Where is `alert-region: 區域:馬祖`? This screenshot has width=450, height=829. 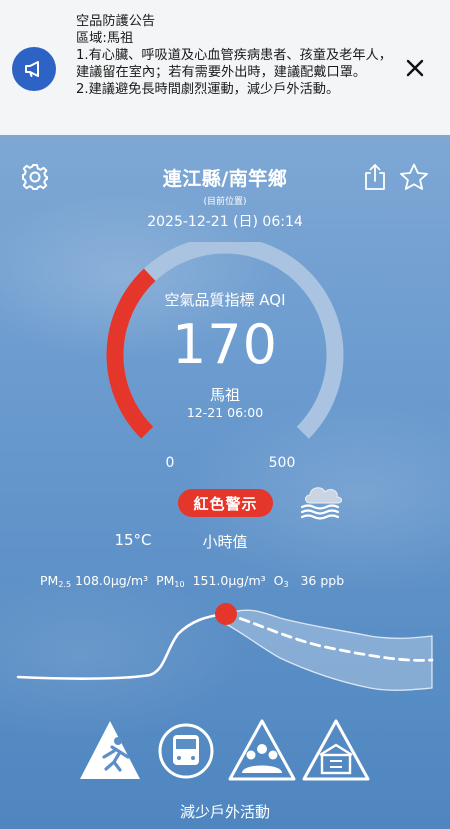 alert-region: 區域:馬祖 is located at coordinates (105, 38).